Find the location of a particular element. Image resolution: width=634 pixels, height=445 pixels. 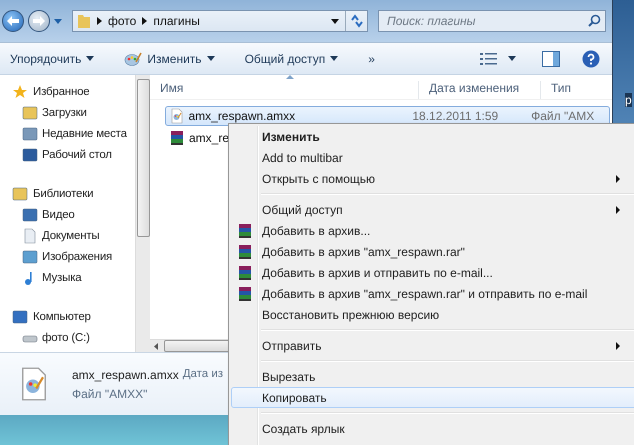

date-label: Дата из is located at coordinates (203, 375).